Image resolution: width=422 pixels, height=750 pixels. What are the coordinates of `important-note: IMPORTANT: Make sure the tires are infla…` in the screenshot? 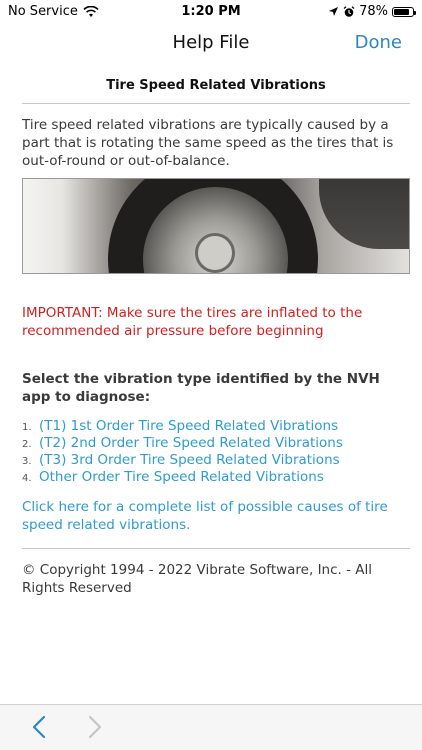 It's located at (192, 322).